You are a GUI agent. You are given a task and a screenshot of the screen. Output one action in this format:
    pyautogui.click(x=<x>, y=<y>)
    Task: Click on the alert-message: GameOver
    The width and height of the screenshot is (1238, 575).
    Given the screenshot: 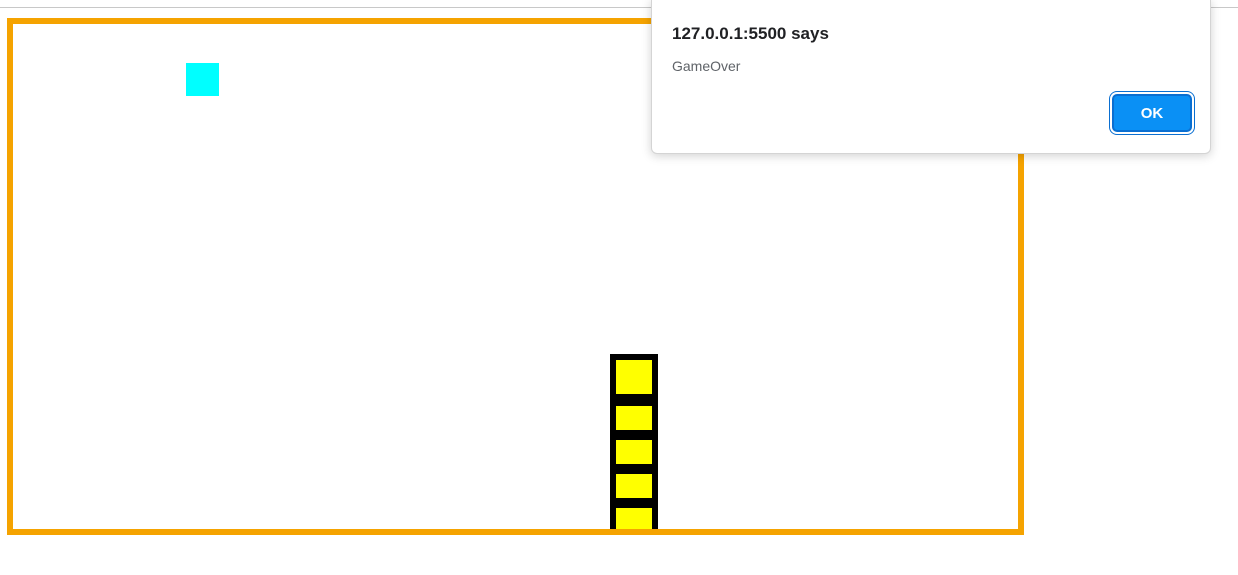 What is the action you would take?
    pyautogui.click(x=706, y=66)
    